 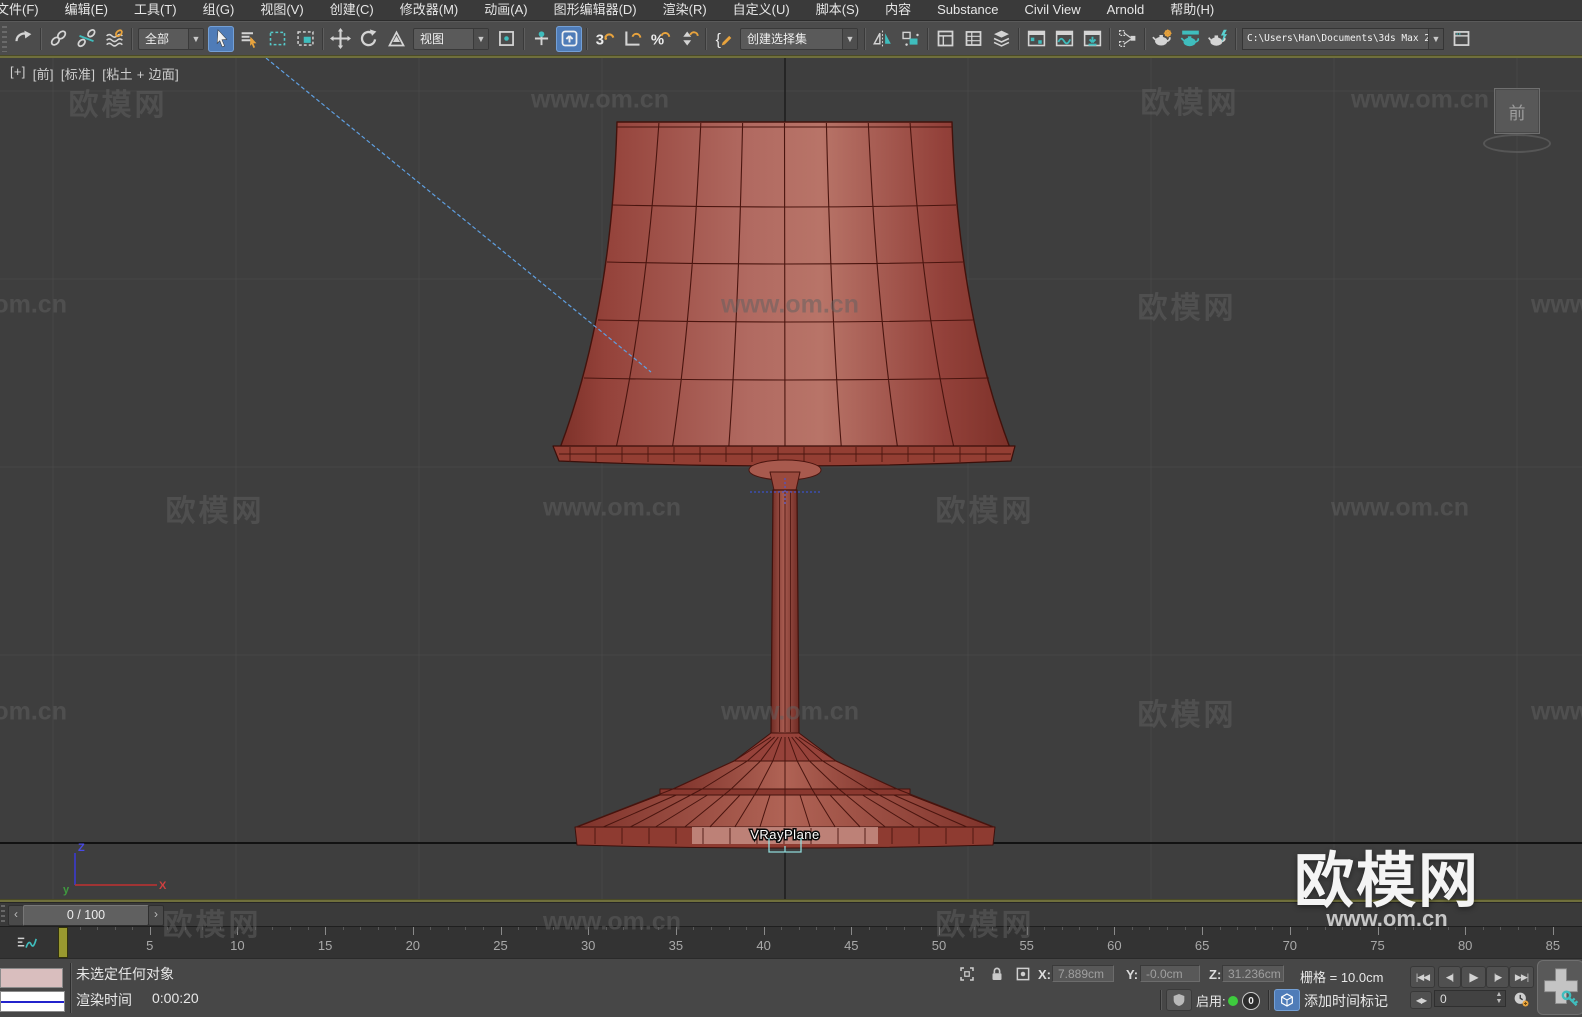 What do you see at coordinates (1499, 998) in the screenshot?
I see `frame-field-spinner: ▲ ▼` at bounding box center [1499, 998].